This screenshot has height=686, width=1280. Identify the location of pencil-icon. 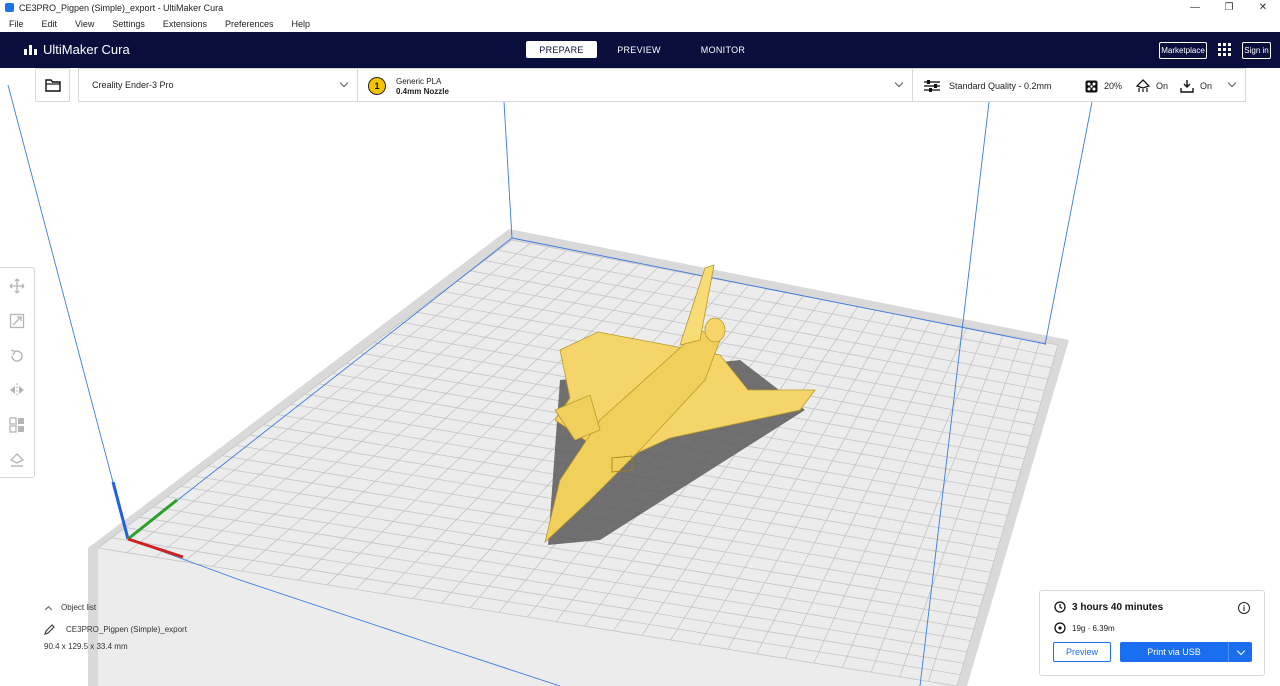
(49, 629).